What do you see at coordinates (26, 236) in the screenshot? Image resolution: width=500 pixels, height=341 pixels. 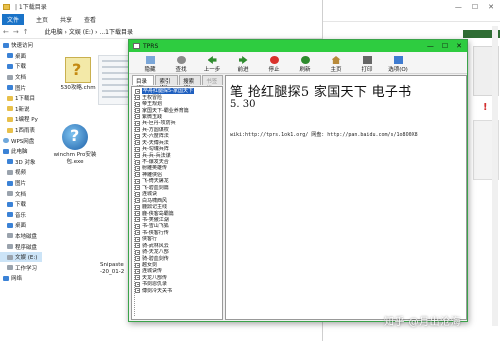 I see `sidebar-item-label: 本地磁盘` at bounding box center [26, 236].